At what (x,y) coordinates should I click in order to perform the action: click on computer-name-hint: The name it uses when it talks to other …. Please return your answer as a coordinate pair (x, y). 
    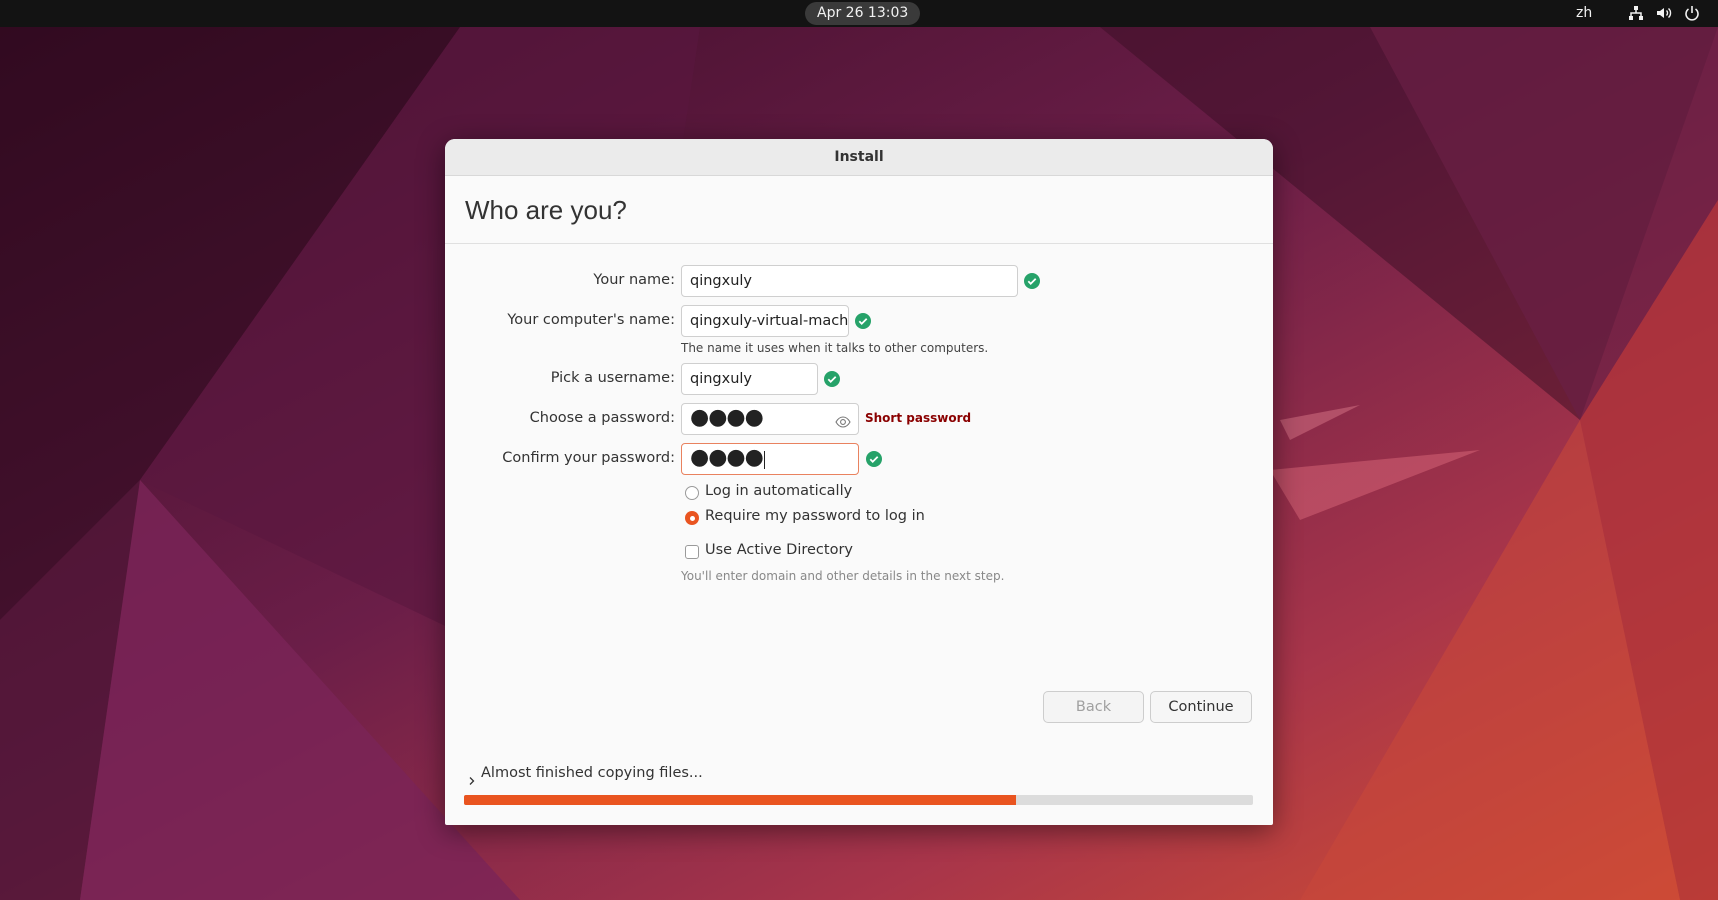
    Looking at the image, I should click on (835, 348).